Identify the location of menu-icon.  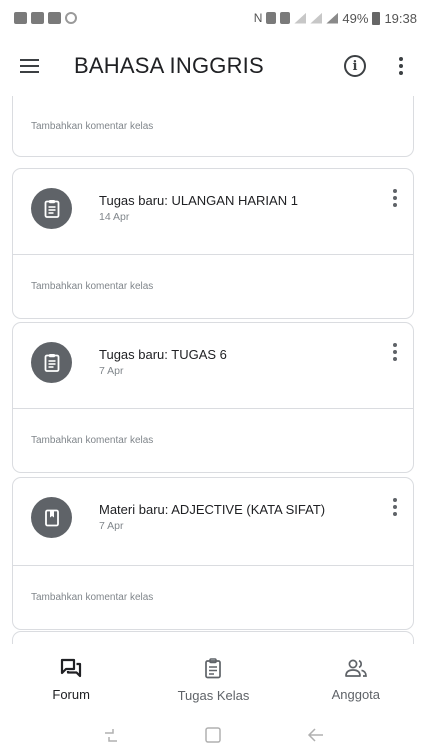
(29, 66).